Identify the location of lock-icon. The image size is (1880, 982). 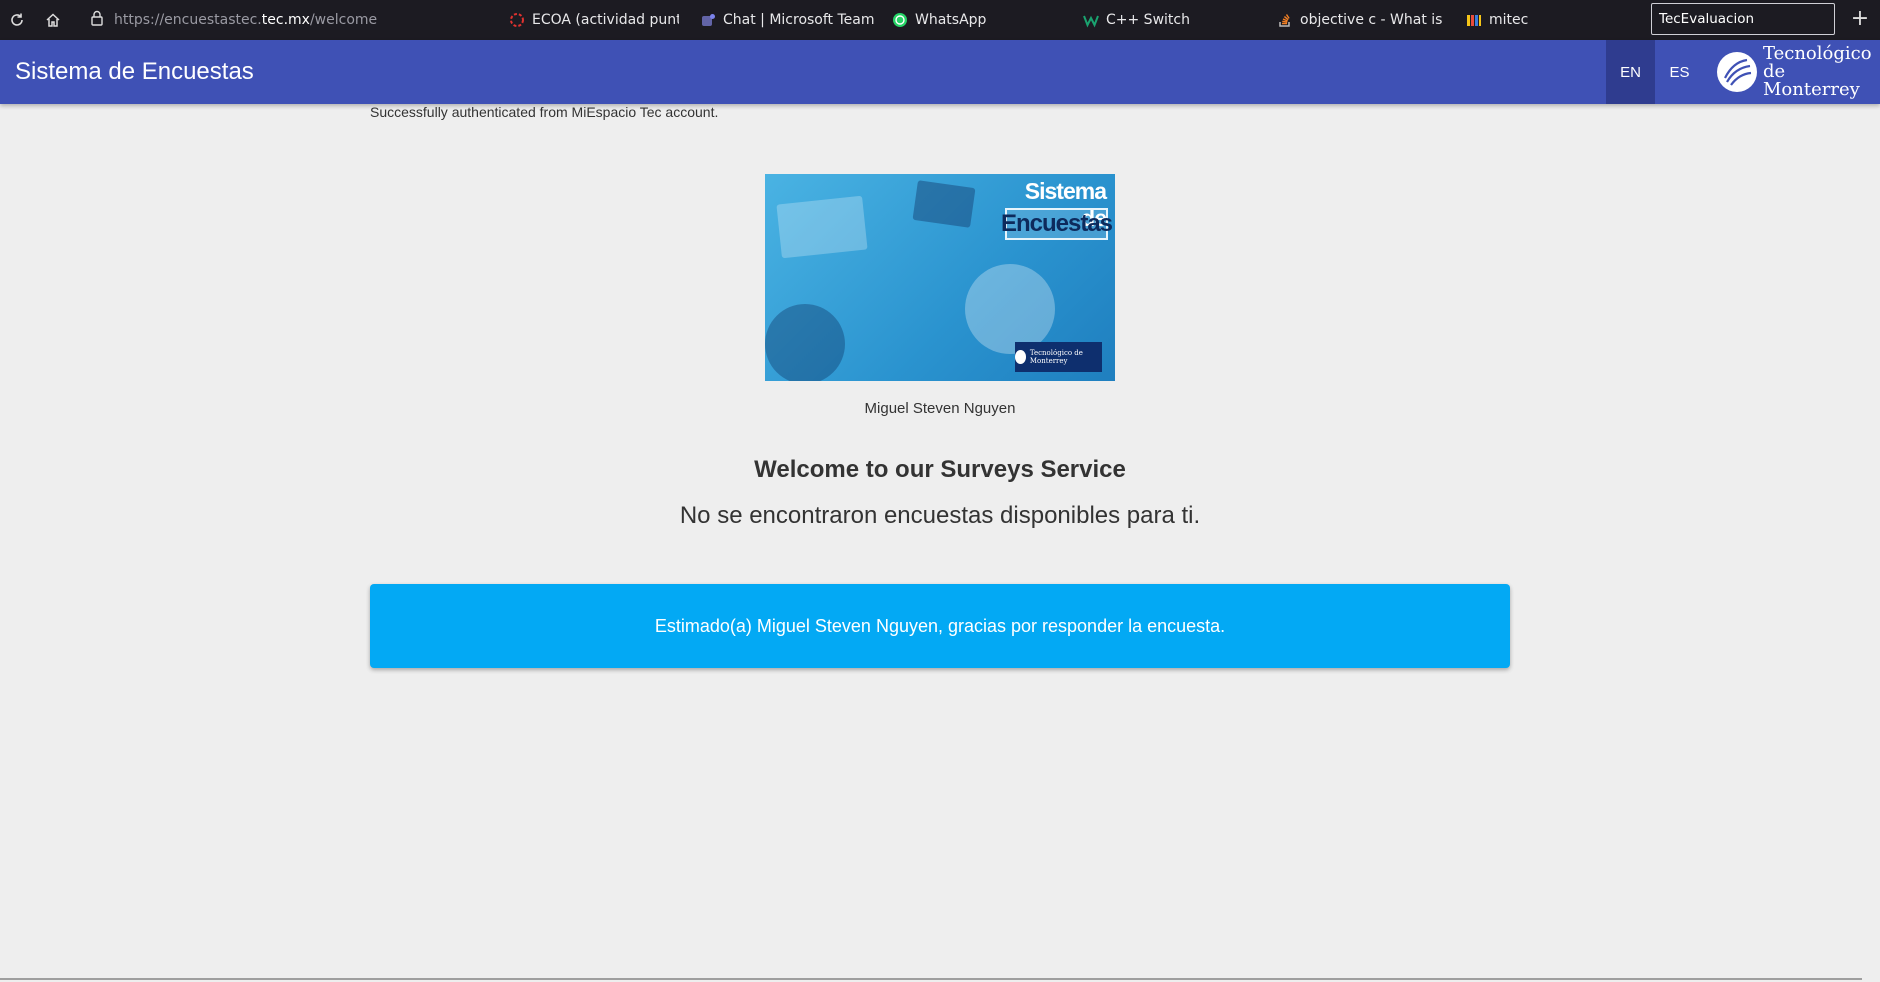
(97, 20).